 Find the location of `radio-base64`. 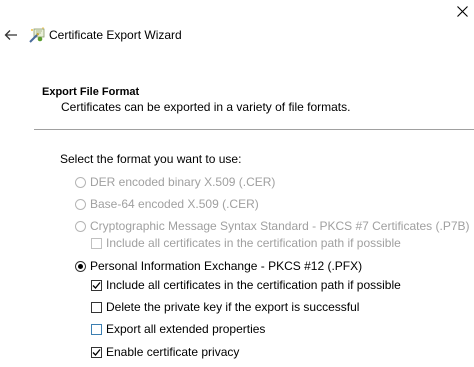

radio-base64 is located at coordinates (80, 204).